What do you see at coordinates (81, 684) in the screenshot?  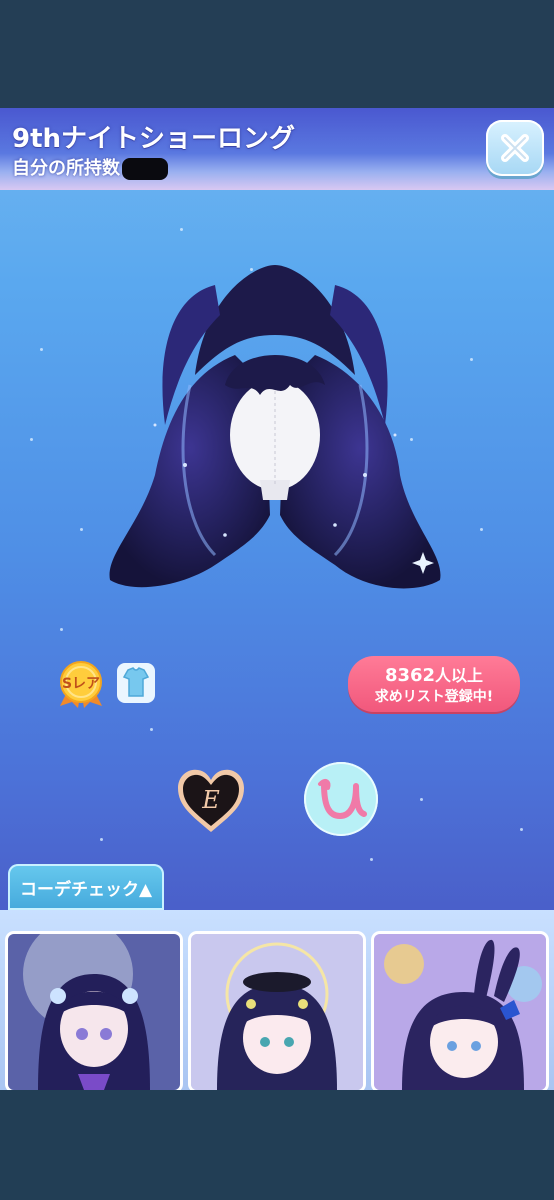 I see `rarity-label: Sレア` at bounding box center [81, 684].